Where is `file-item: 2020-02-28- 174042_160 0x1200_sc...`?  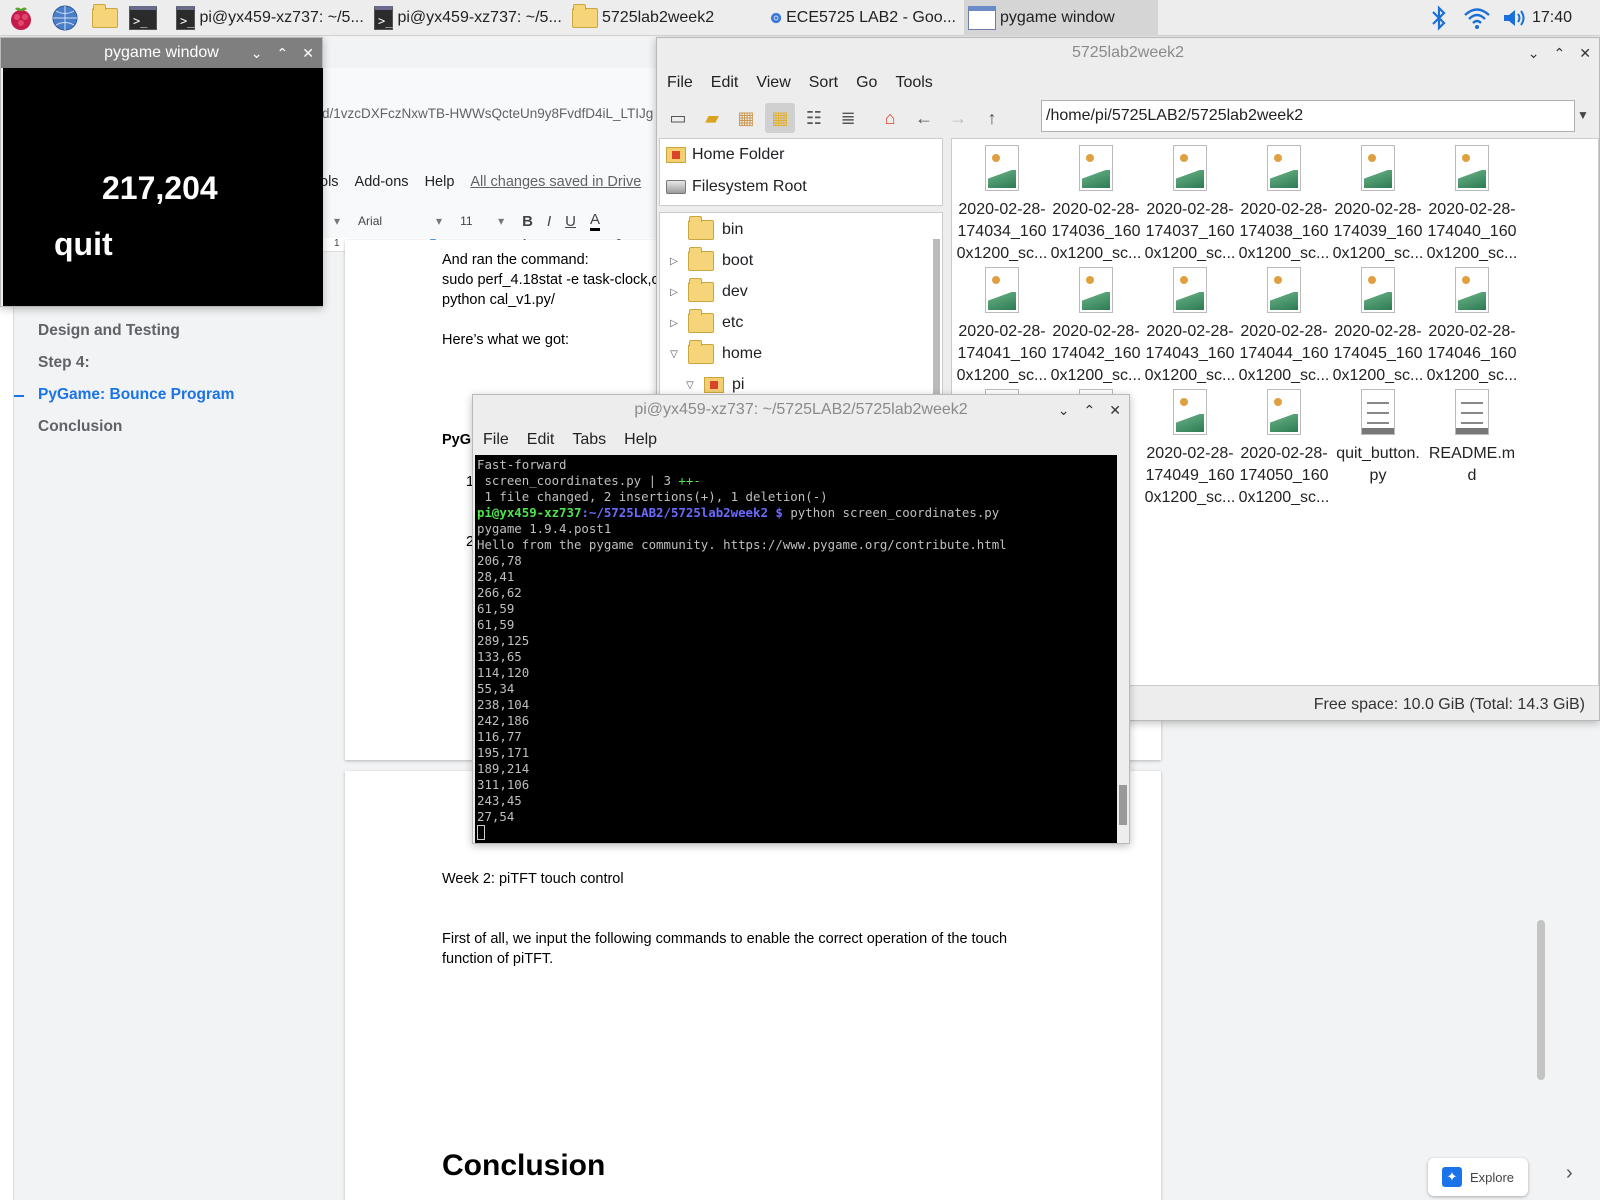
file-item: 2020-02-28- 174042_160 0x1200_sc... is located at coordinates (1096, 325).